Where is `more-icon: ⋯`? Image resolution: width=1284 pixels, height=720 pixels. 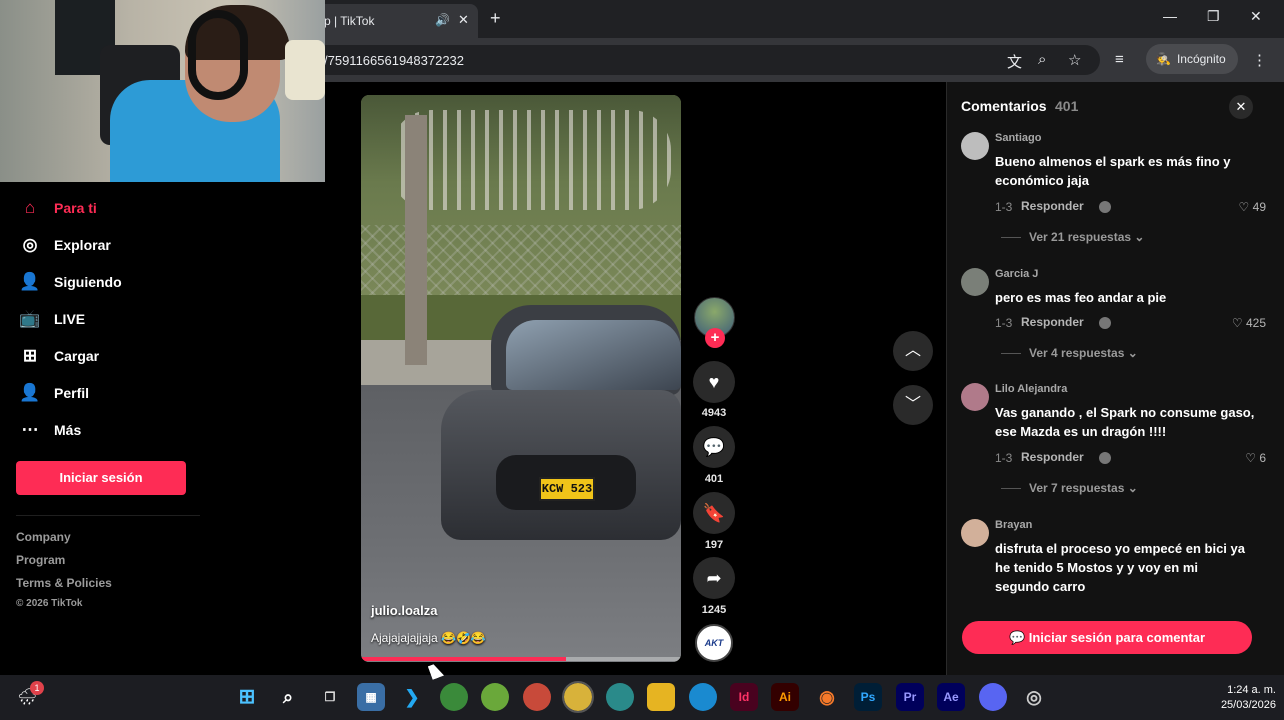
more-icon: ⋯ is located at coordinates (30, 429).